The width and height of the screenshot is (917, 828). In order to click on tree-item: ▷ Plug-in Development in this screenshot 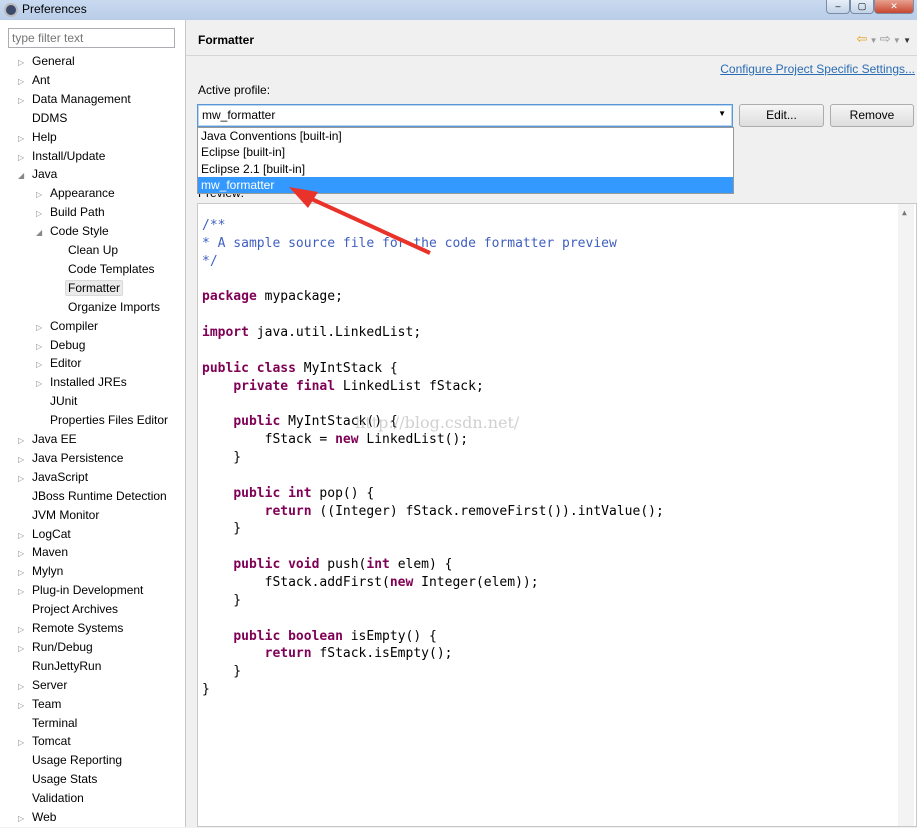, I will do `click(80, 590)`.